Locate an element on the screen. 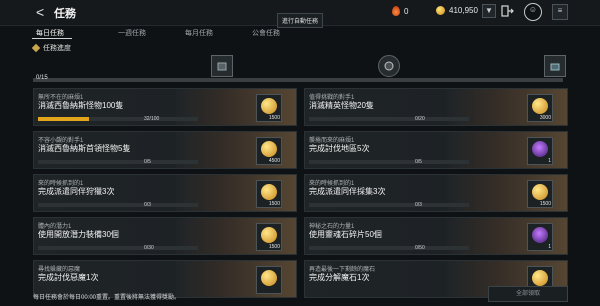 The height and width of the screenshot is (306, 600). quest-progress-fill is located at coordinates (64, 119).